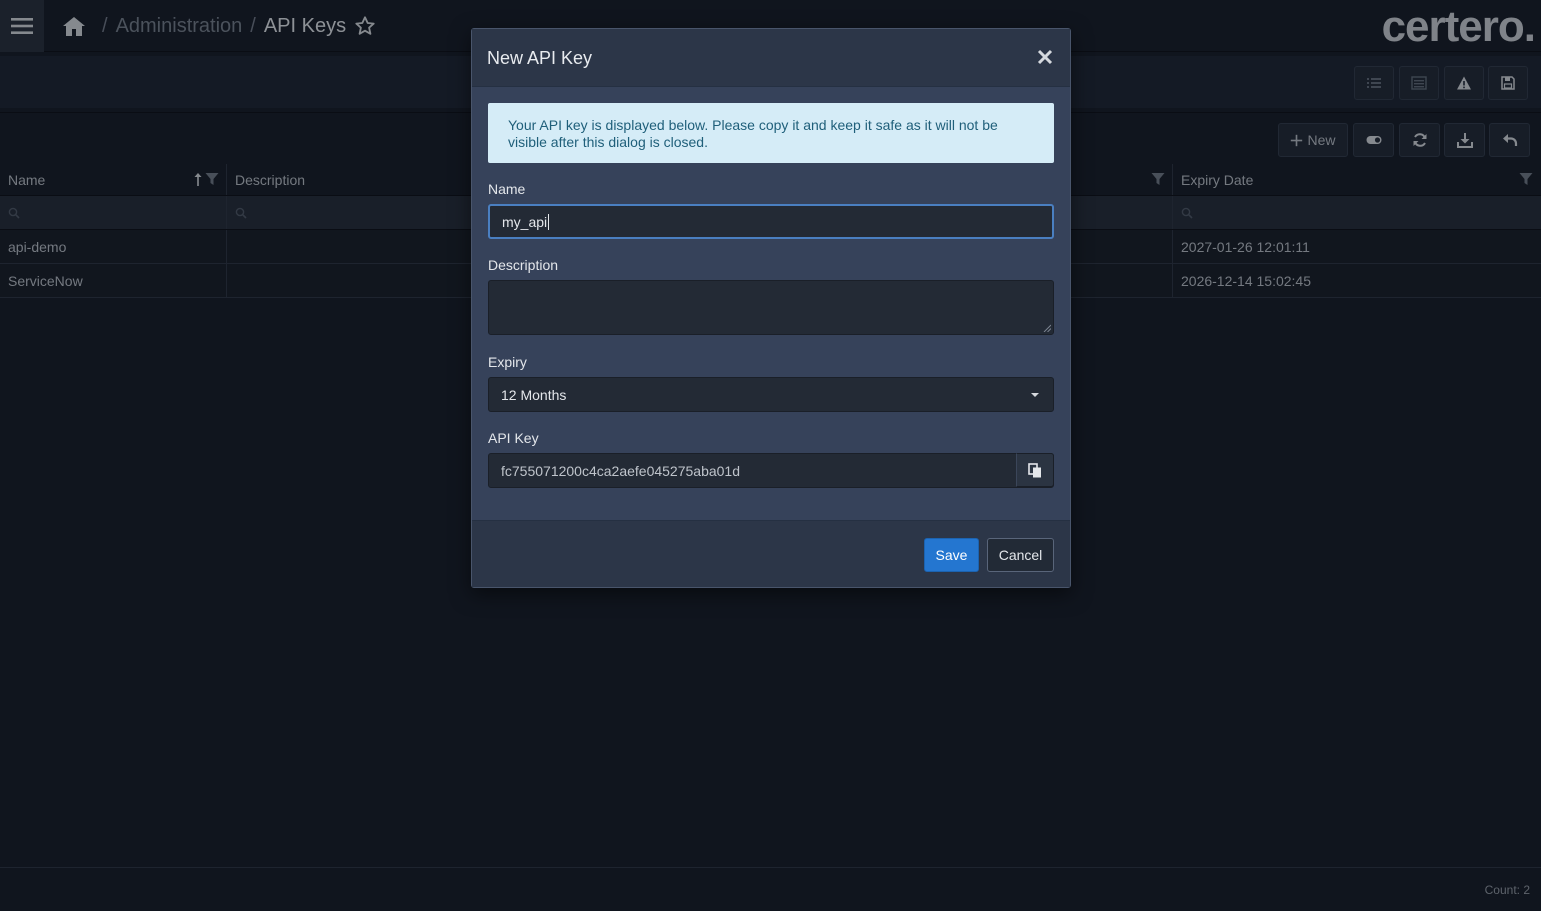 This screenshot has height=911, width=1541. What do you see at coordinates (771, 221) in the screenshot?
I see `name-input: my_api` at bounding box center [771, 221].